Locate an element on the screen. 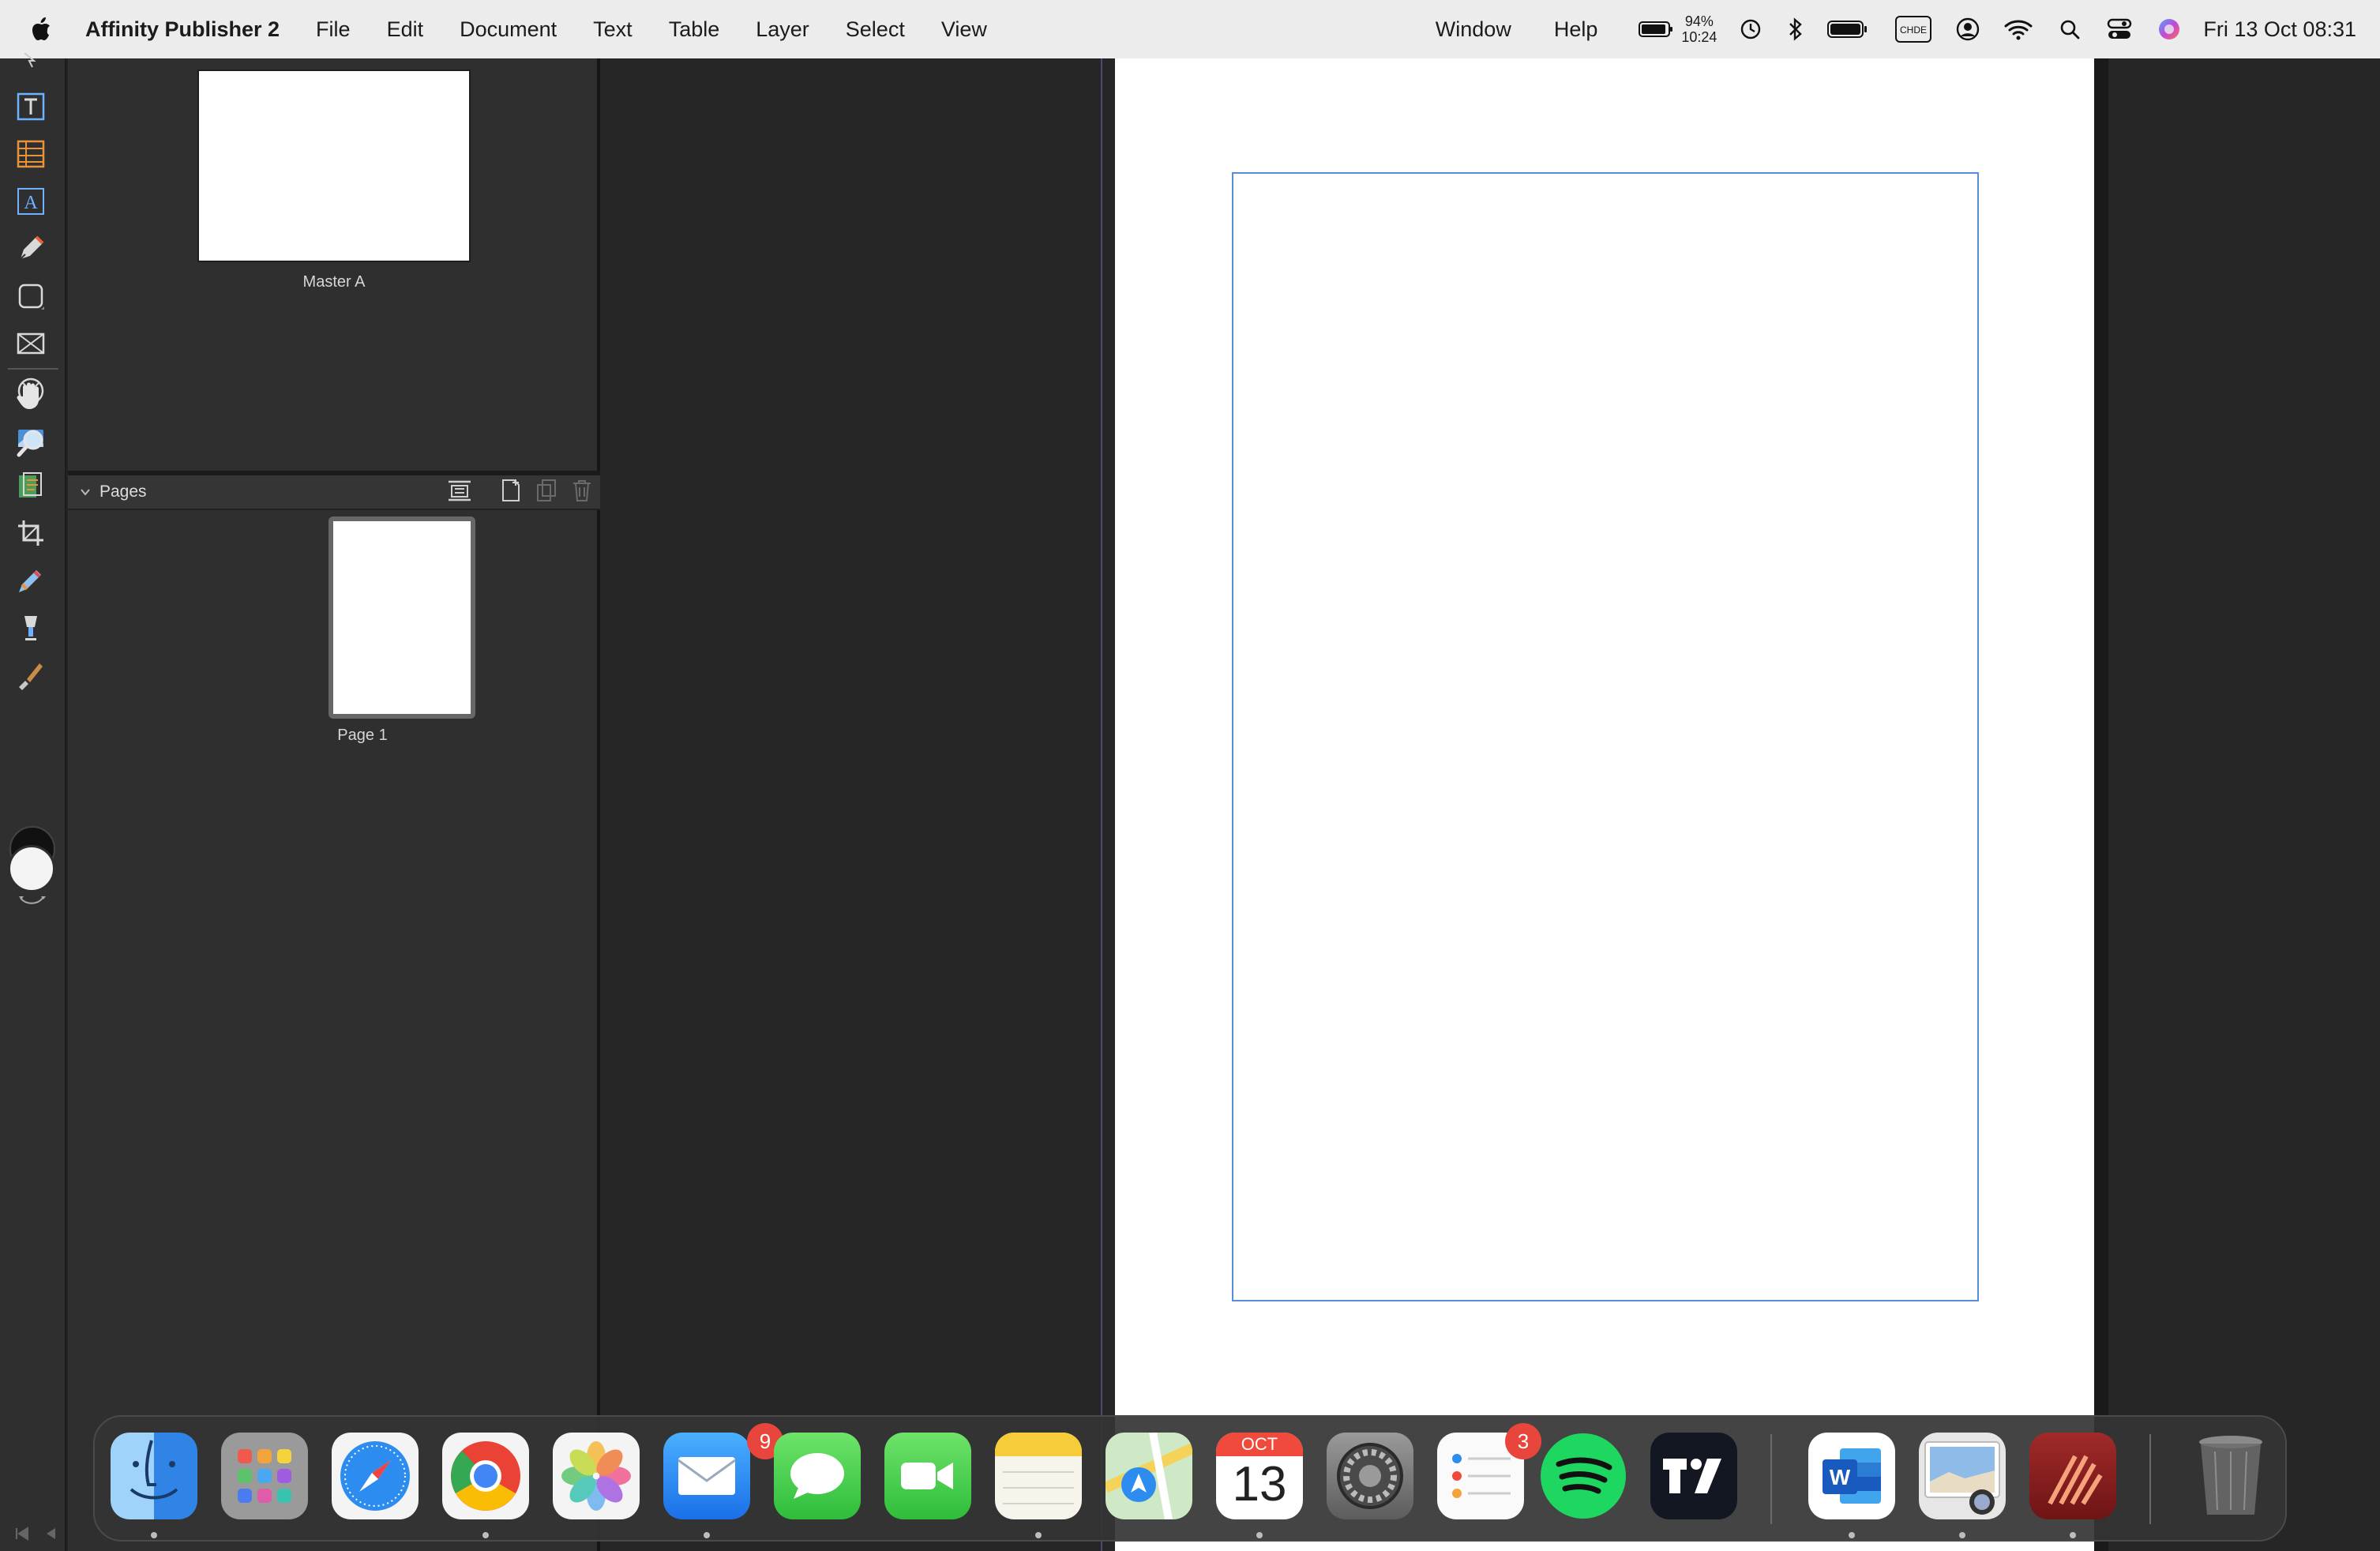  zoom-tool is located at coordinates (30, 443).